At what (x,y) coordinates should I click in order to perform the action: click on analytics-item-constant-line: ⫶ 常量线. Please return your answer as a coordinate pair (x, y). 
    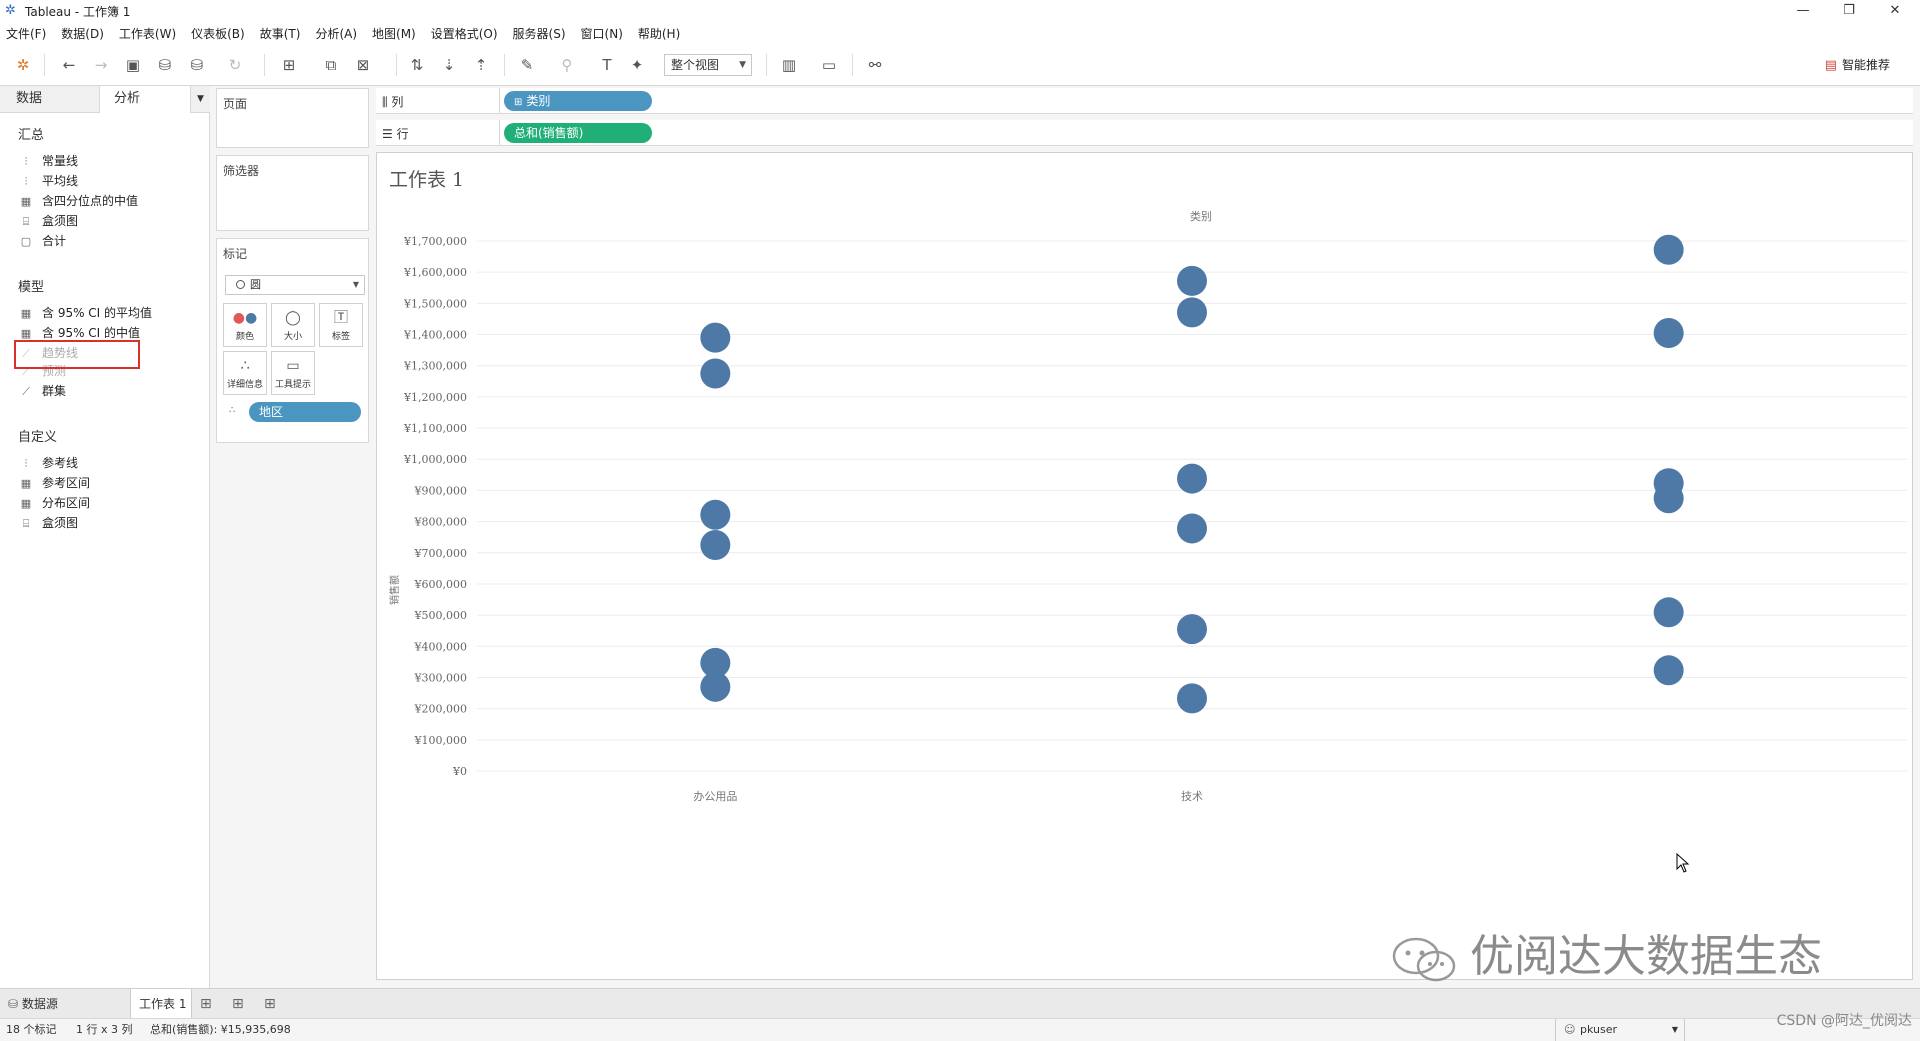
    Looking at the image, I should click on (48, 161).